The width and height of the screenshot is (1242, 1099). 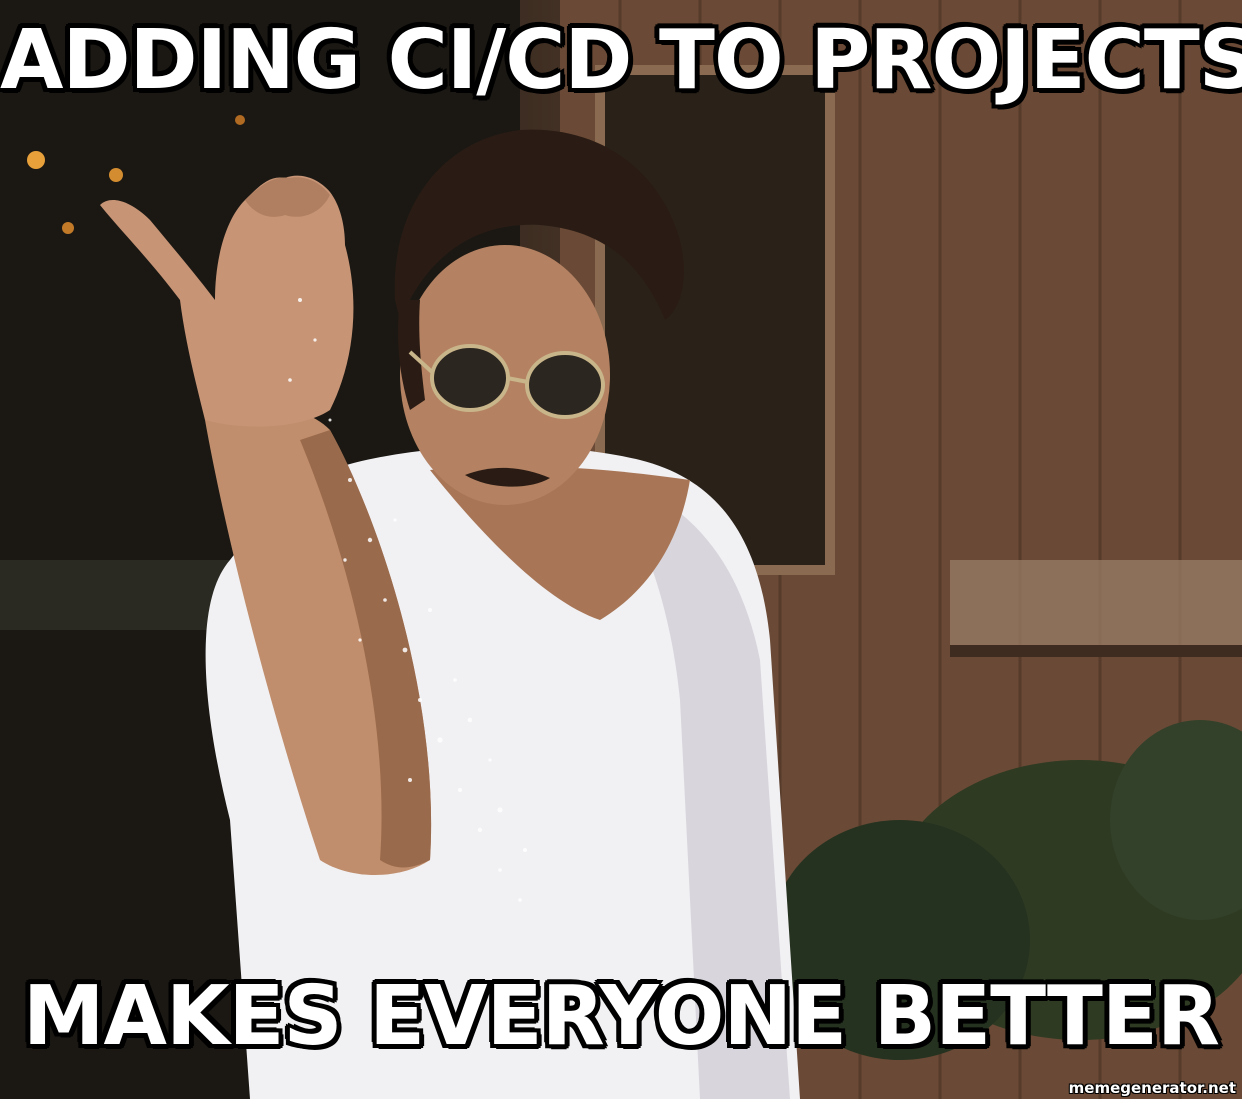 I want to click on watermark-text: memegenerator.net, so click(x=1152, y=1088).